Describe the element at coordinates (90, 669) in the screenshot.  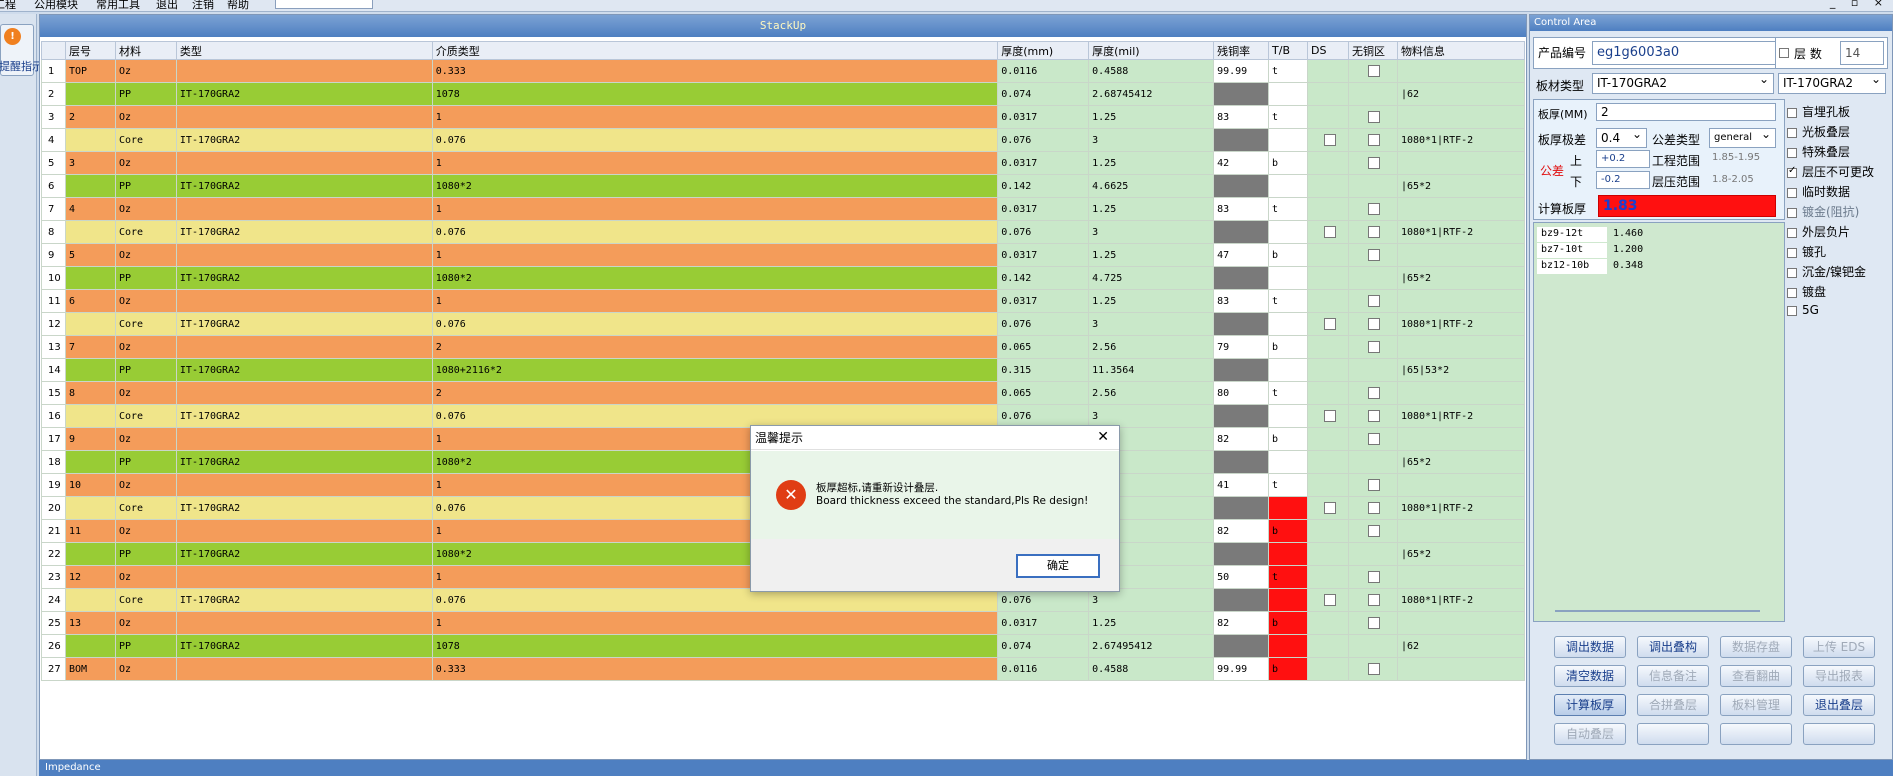
I see `layer-cell: BOM` at that location.